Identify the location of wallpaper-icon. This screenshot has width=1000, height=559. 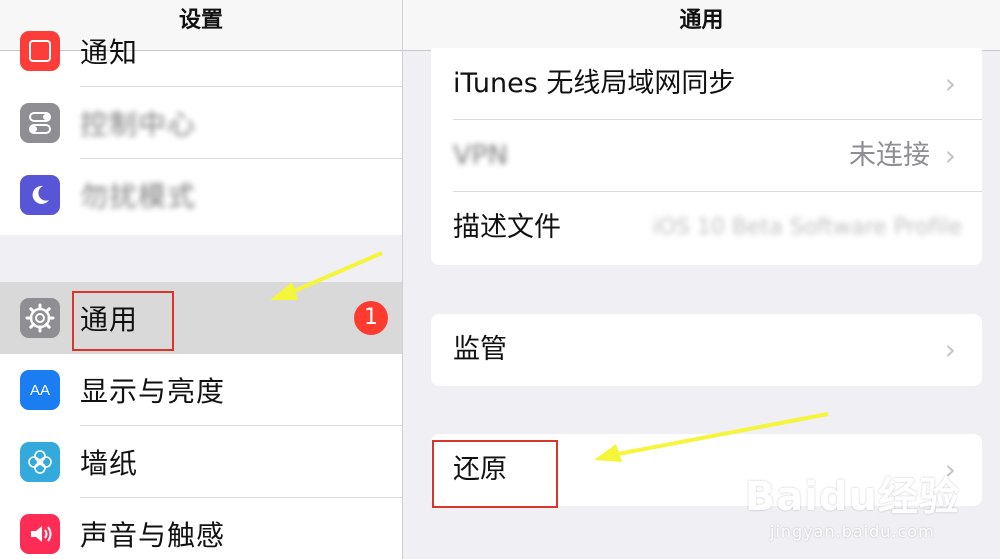
(40, 462).